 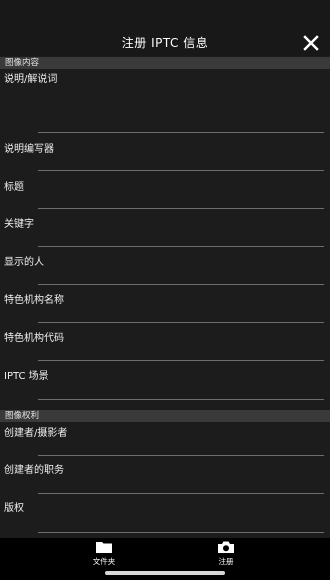 What do you see at coordinates (36, 433) in the screenshot?
I see `field-label: 创建者/摄影者` at bounding box center [36, 433].